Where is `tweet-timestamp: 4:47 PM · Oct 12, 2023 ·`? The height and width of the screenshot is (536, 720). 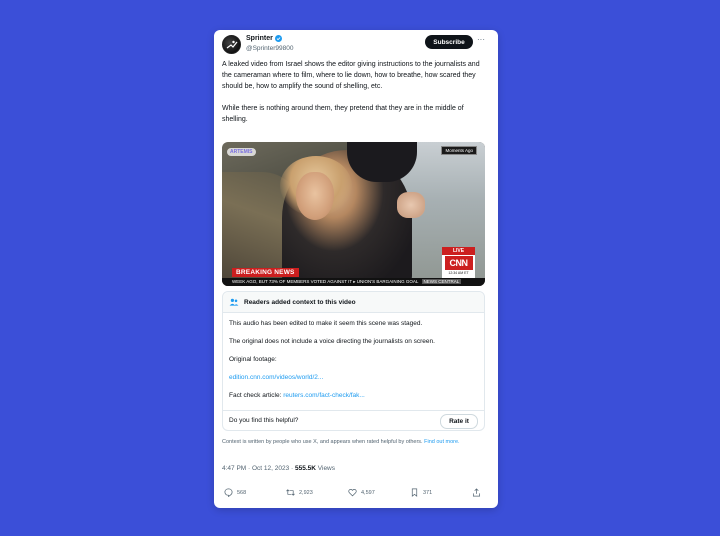
tweet-timestamp: 4:47 PM · Oct 12, 2023 · is located at coordinates (257, 468).